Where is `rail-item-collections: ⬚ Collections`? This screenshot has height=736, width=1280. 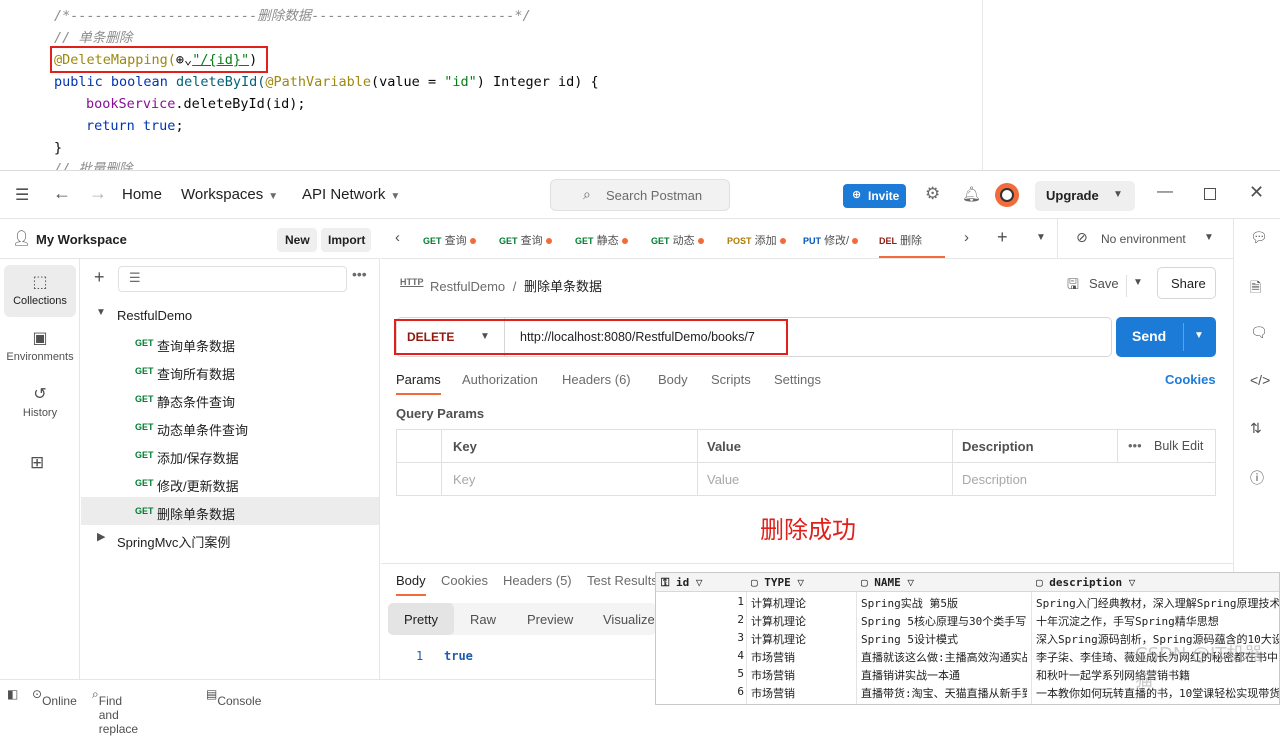 rail-item-collections: ⬚ Collections is located at coordinates (40, 291).